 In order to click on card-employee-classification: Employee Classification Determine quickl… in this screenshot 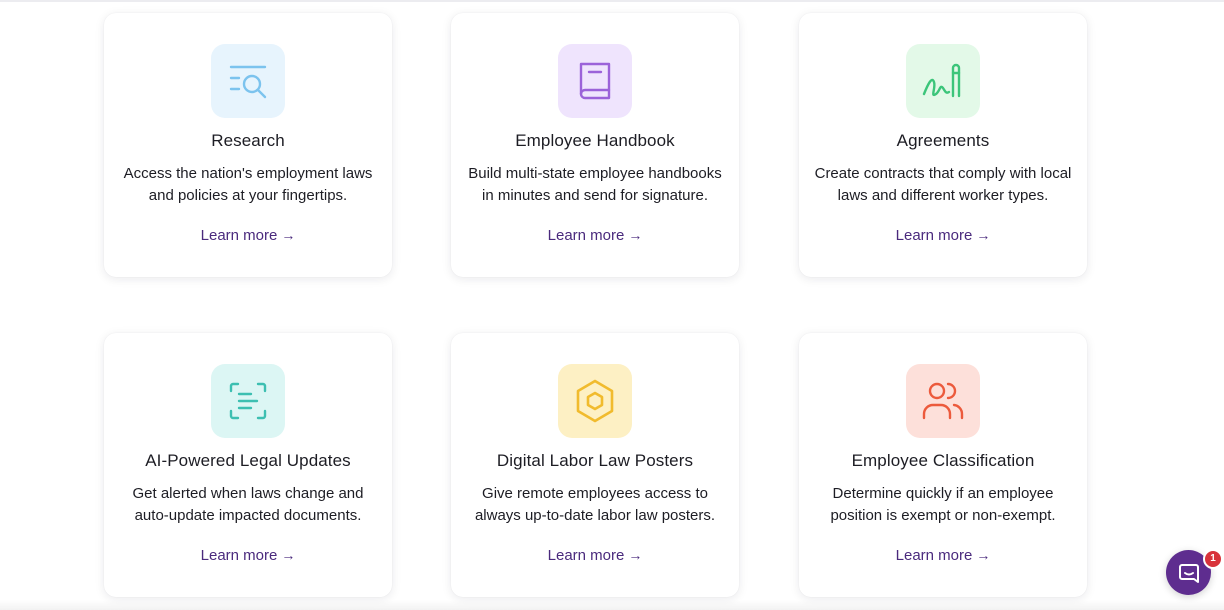, I will do `click(943, 465)`.